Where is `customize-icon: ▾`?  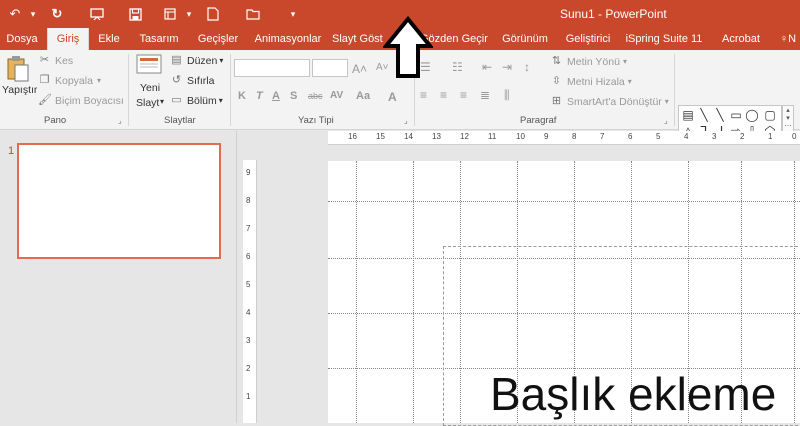
customize-icon: ▾ is located at coordinates (293, 14).